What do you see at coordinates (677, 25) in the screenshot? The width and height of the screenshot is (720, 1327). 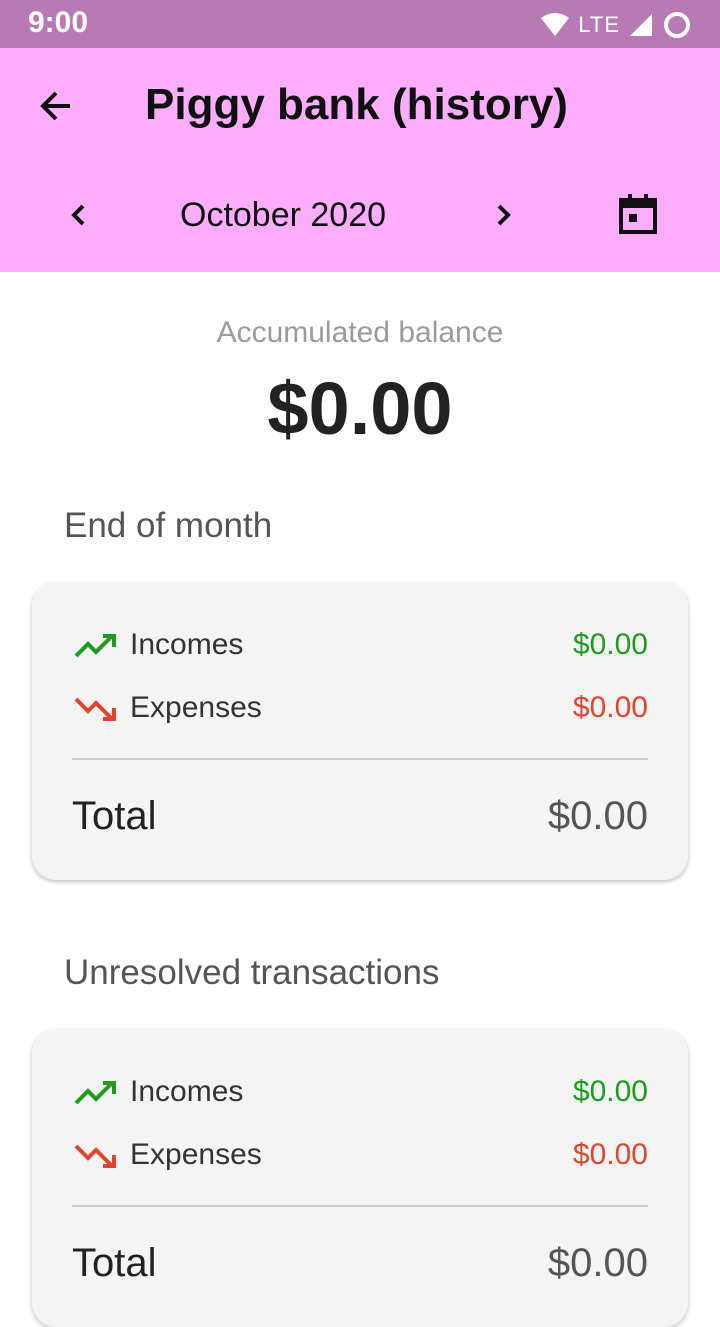 I see `battery-icon` at bounding box center [677, 25].